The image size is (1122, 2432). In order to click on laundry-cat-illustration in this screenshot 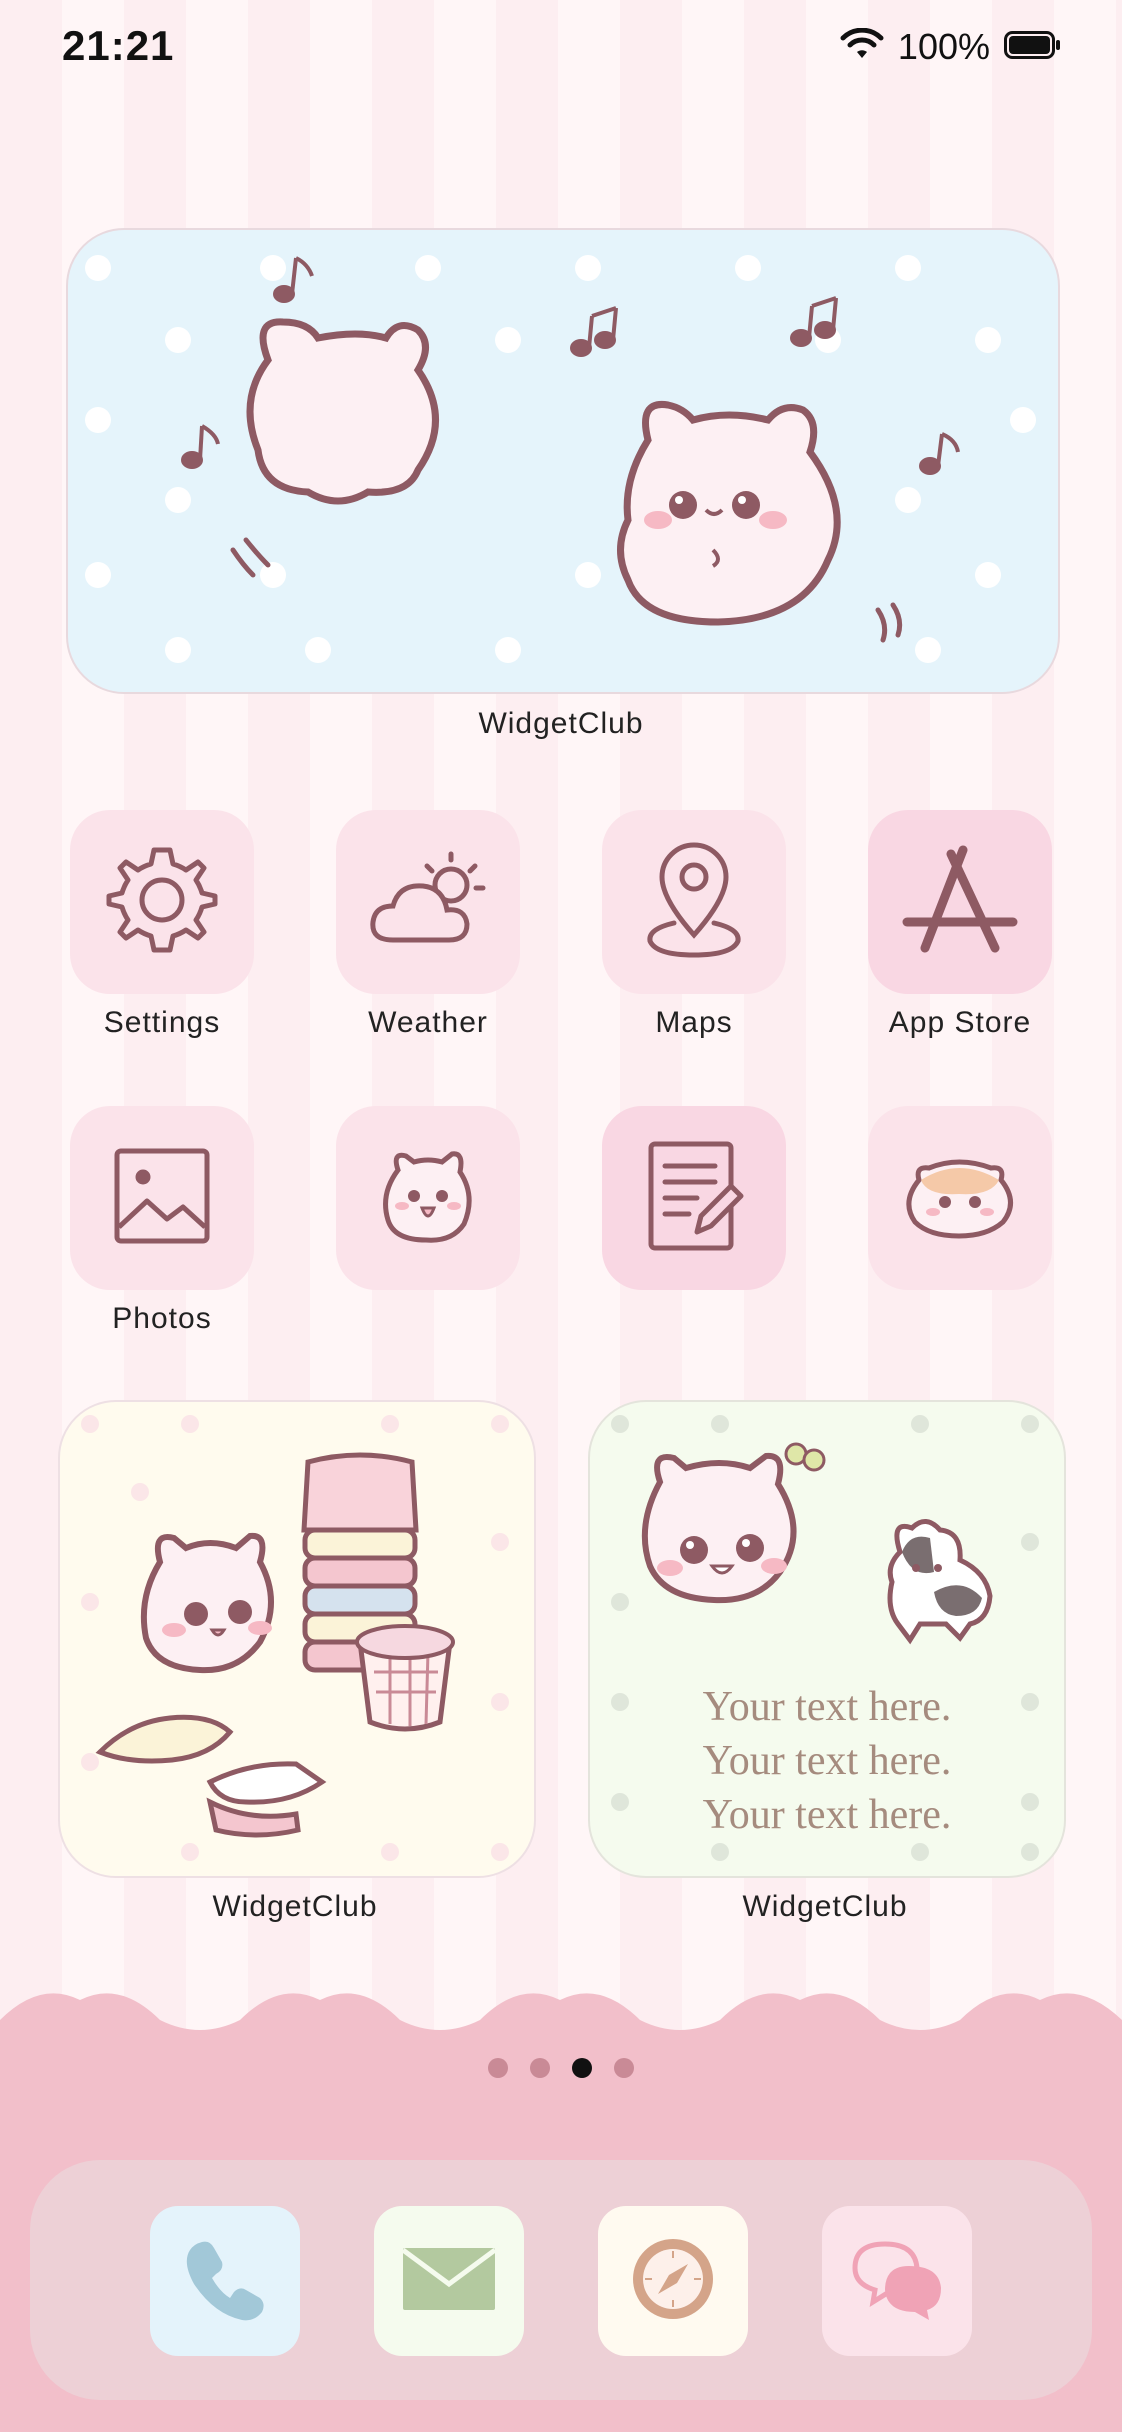, I will do `click(295, 1638)`.